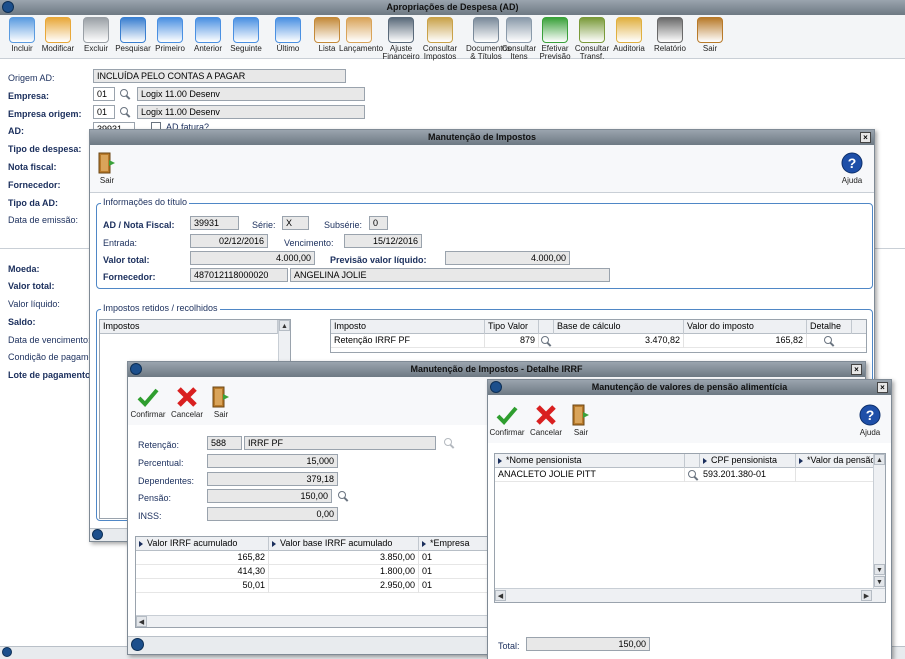 This screenshot has height=659, width=905. What do you see at coordinates (34, 304) in the screenshot?
I see `label-valor-liquido: Valor líquido:` at bounding box center [34, 304].